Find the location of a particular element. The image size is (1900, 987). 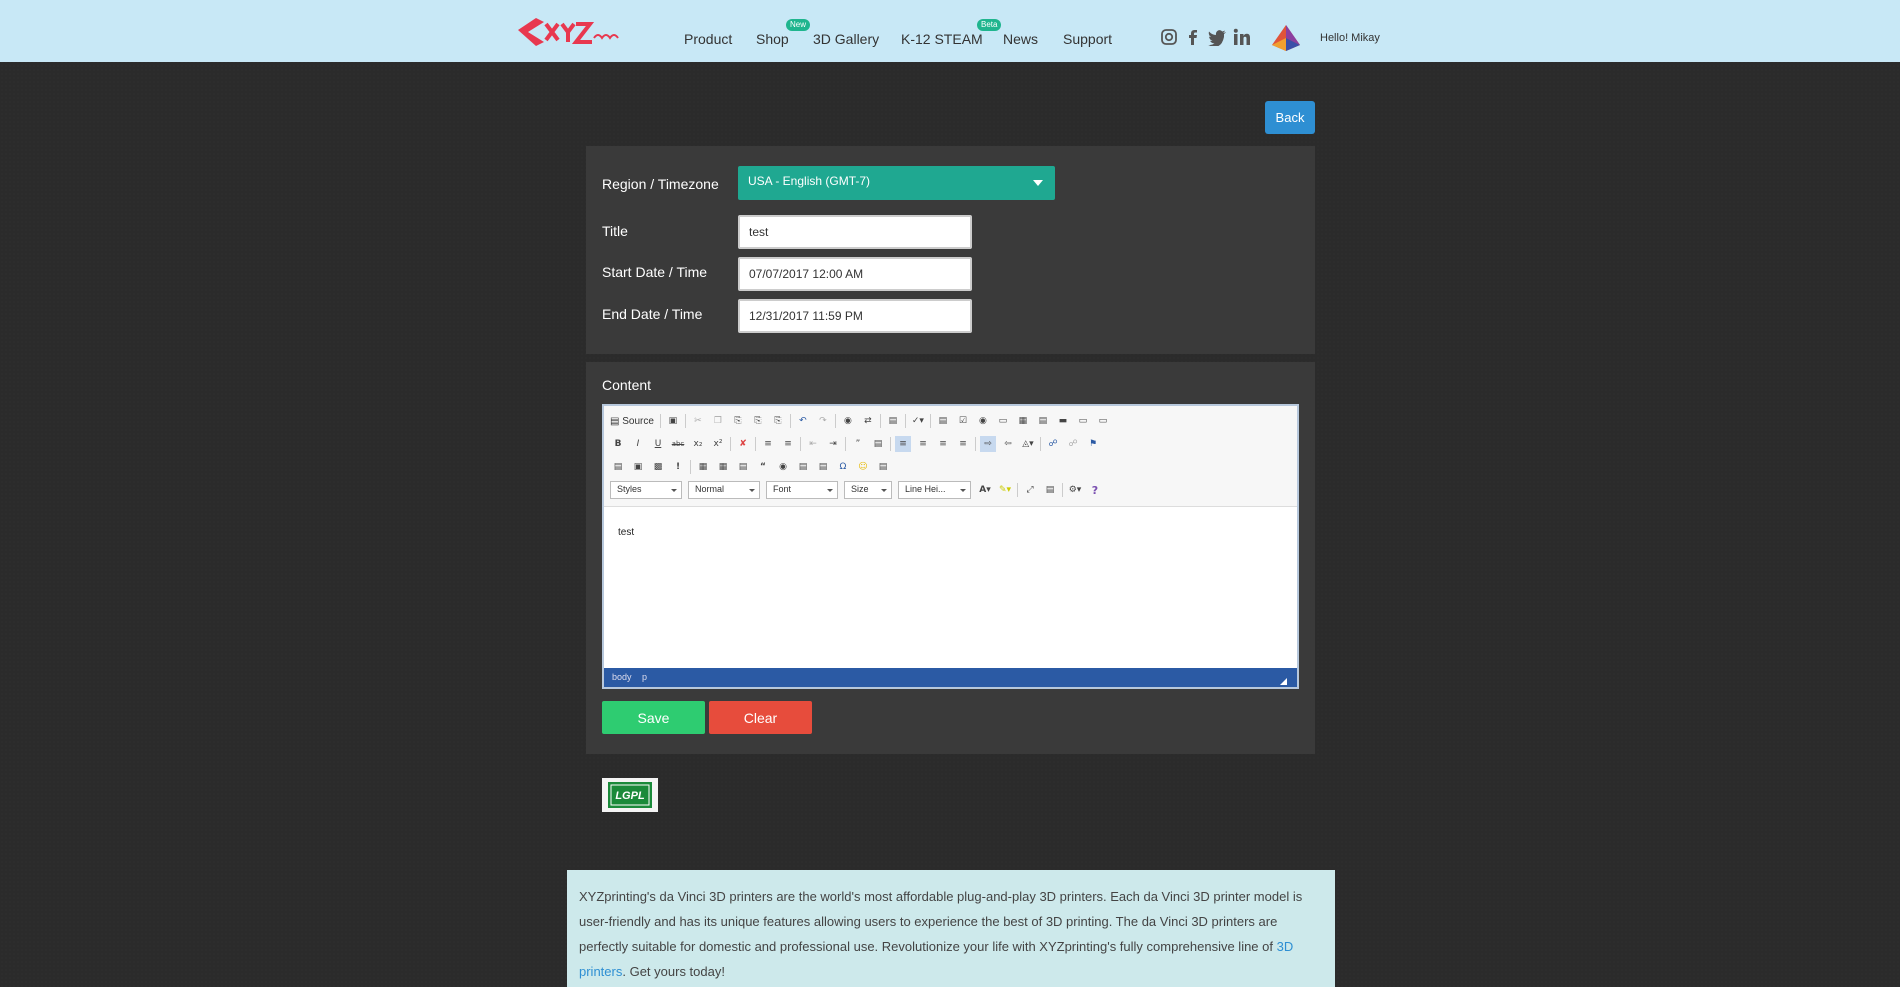

preview-icon: ▣ is located at coordinates (673, 421).